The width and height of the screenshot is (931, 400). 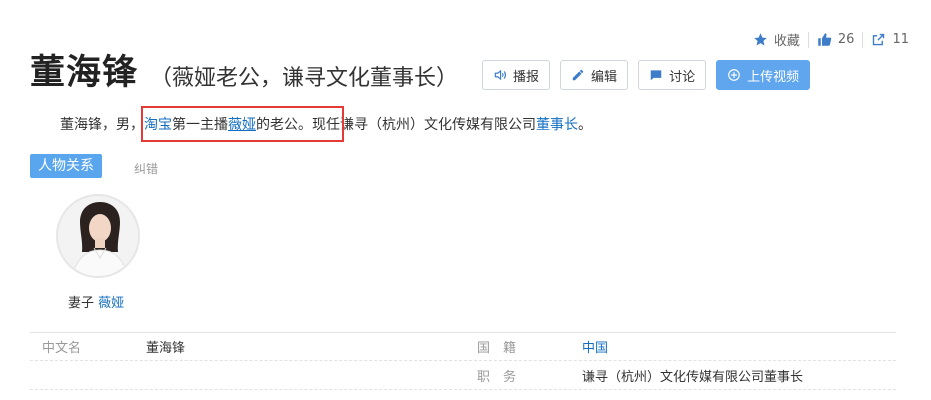 I want to click on discuss-label: 讨论, so click(x=682, y=77).